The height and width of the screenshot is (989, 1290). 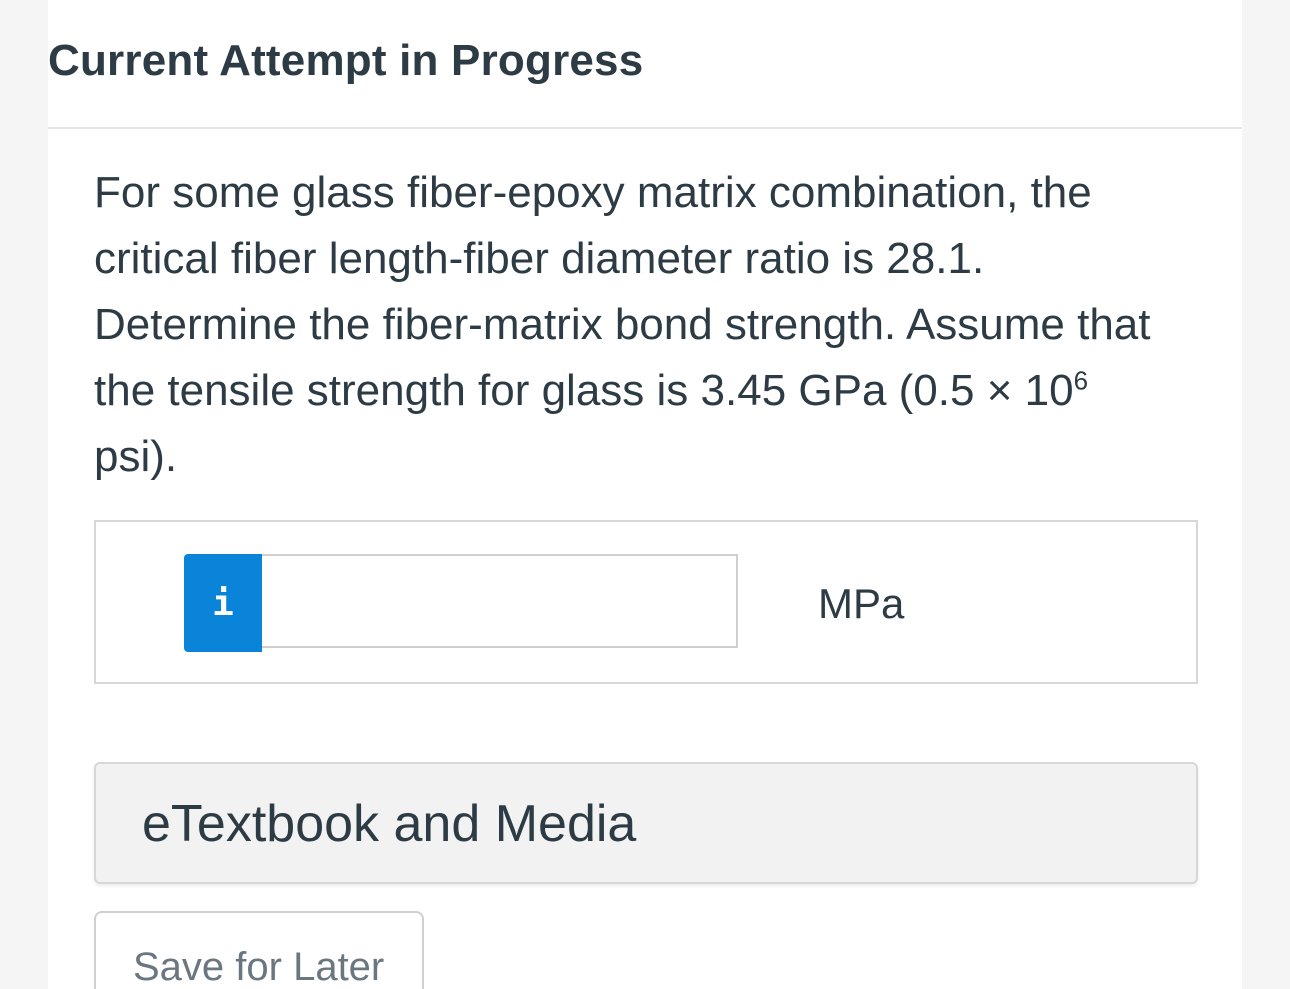 What do you see at coordinates (500, 601) in the screenshot?
I see `answer-input` at bounding box center [500, 601].